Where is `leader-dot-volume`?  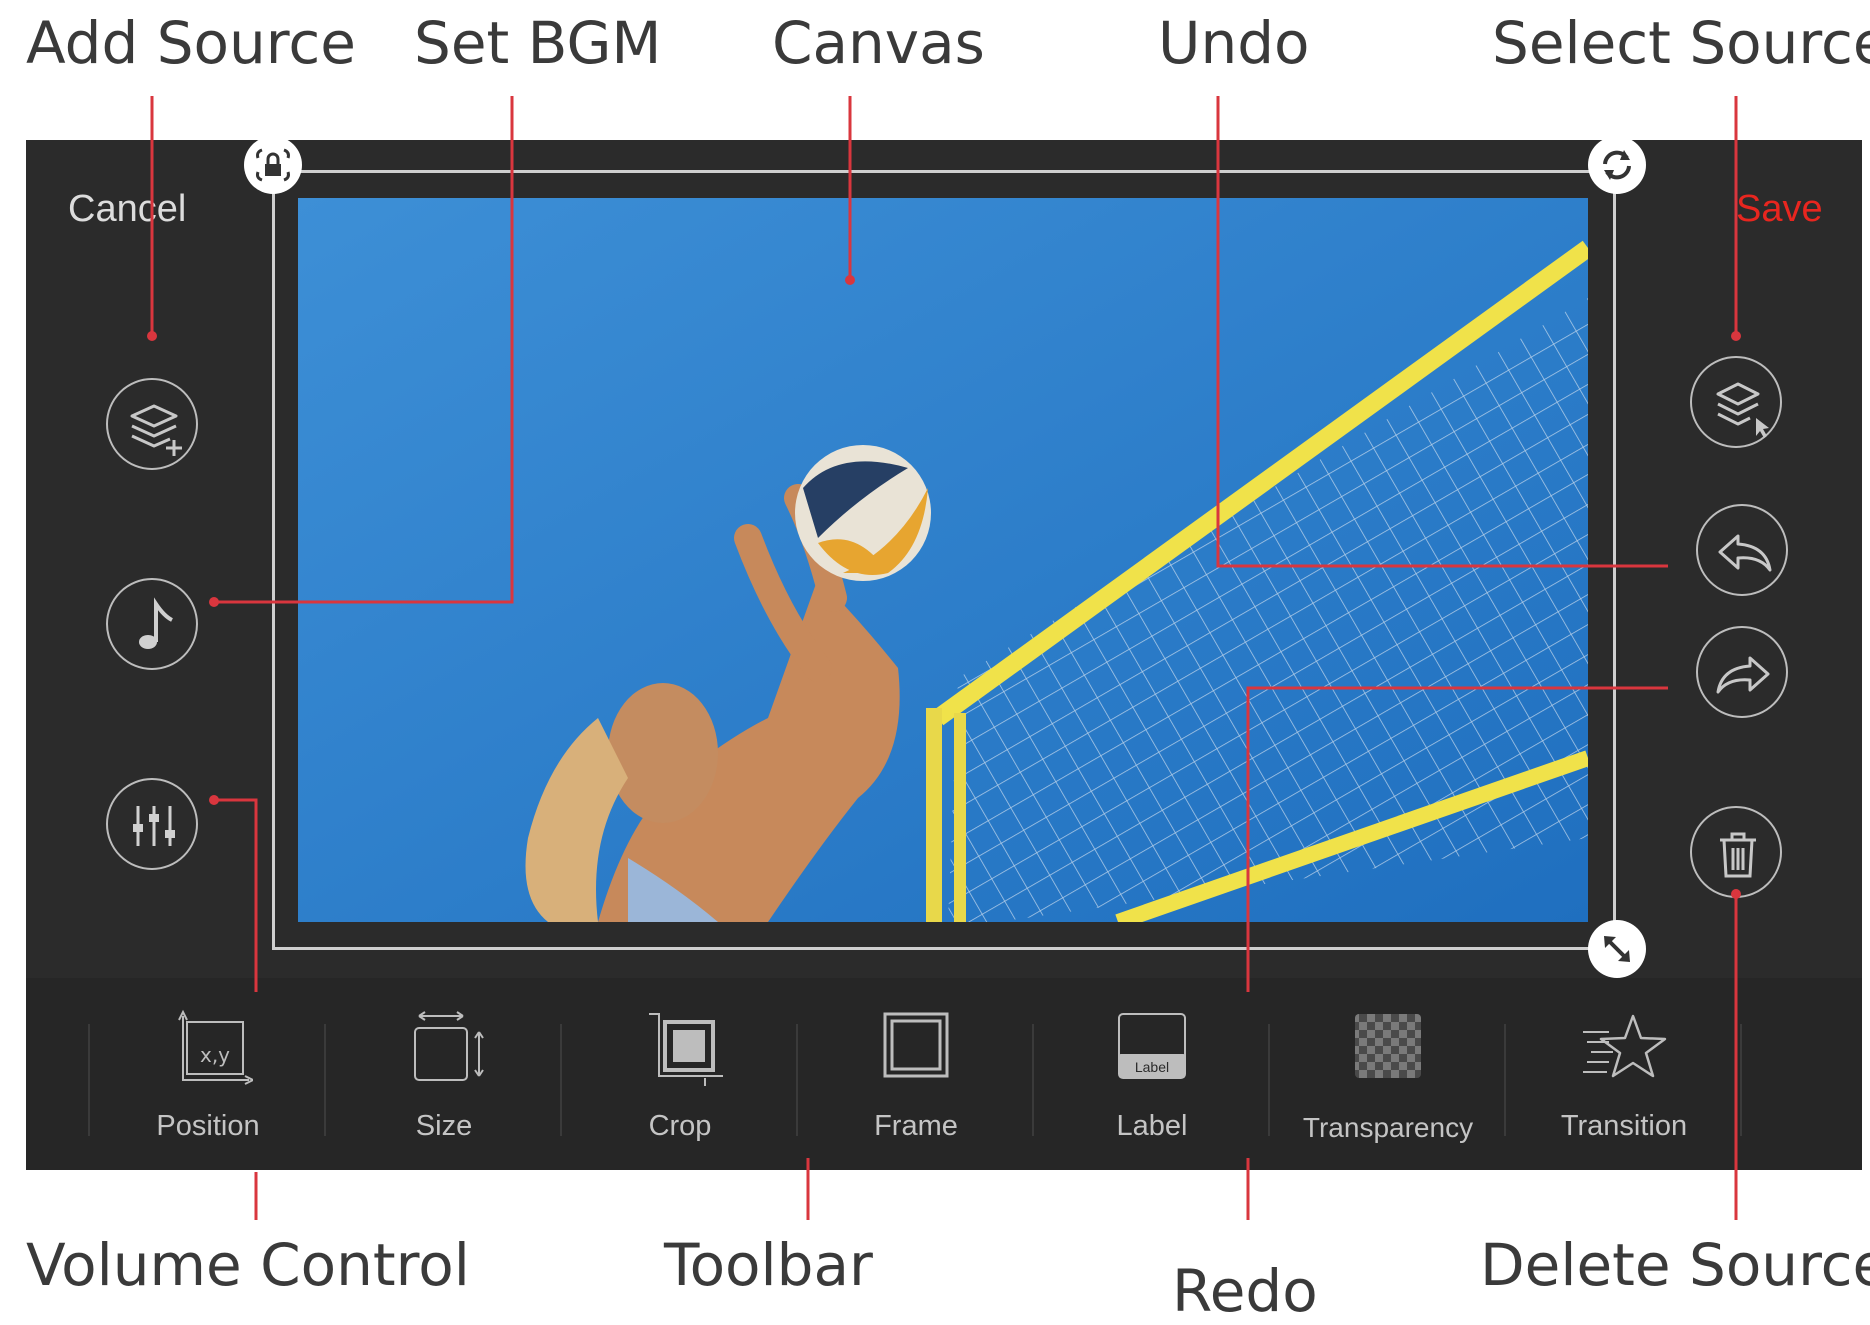 leader-dot-volume is located at coordinates (214, 800).